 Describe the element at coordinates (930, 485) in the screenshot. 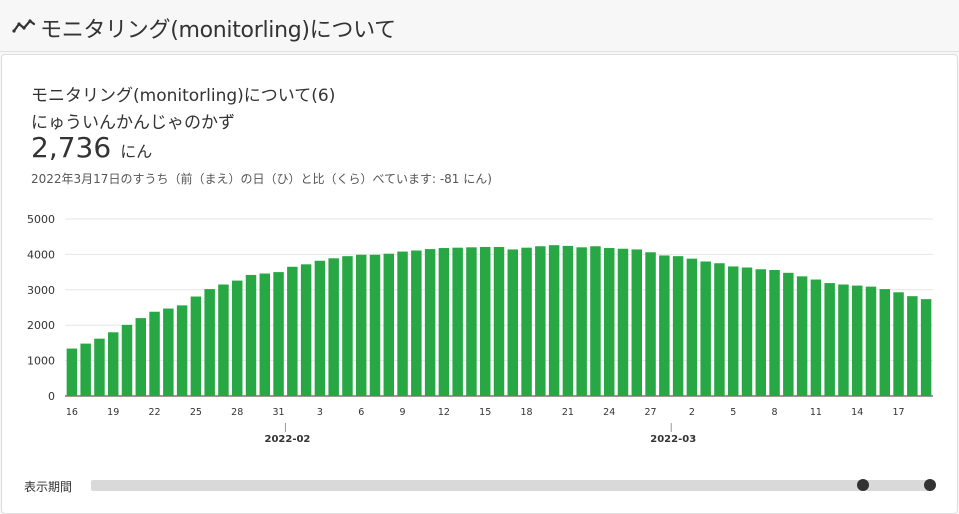

I see `range-slider-end-handle` at that location.